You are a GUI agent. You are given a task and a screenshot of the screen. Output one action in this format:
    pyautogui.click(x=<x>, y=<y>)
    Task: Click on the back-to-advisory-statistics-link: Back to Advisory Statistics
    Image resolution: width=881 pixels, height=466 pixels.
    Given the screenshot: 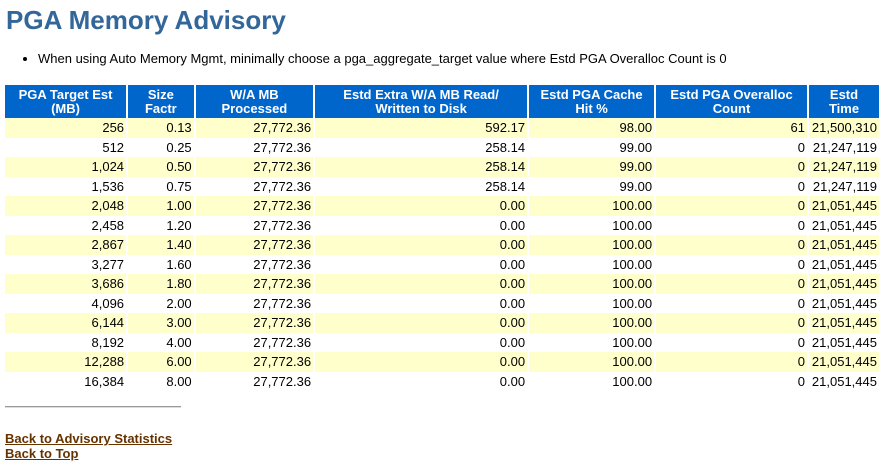 What is the action you would take?
    pyautogui.click(x=88, y=438)
    